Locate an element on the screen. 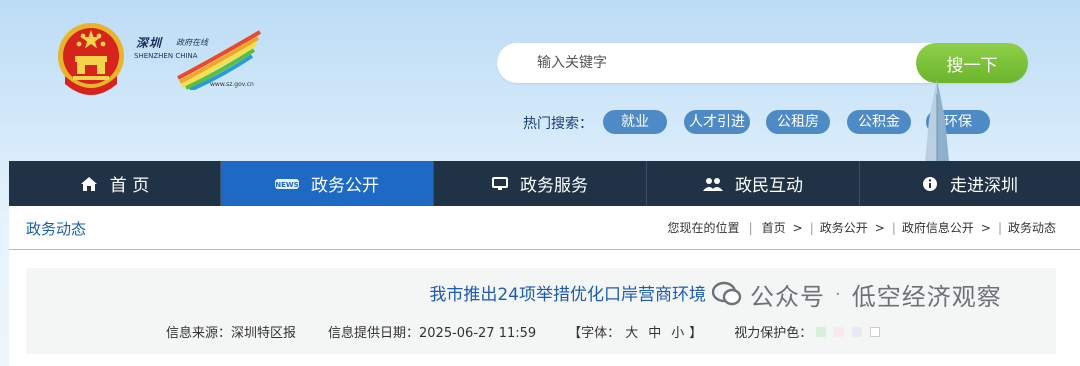  national-emblem-icon is located at coordinates (91, 59).